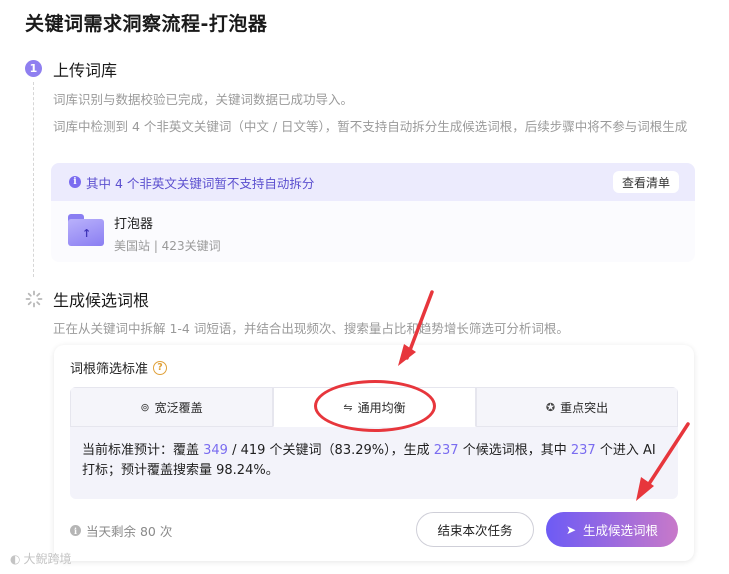 This screenshot has height=574, width=729. What do you see at coordinates (134, 224) in the screenshot?
I see `file-name: 打泡器` at bounding box center [134, 224].